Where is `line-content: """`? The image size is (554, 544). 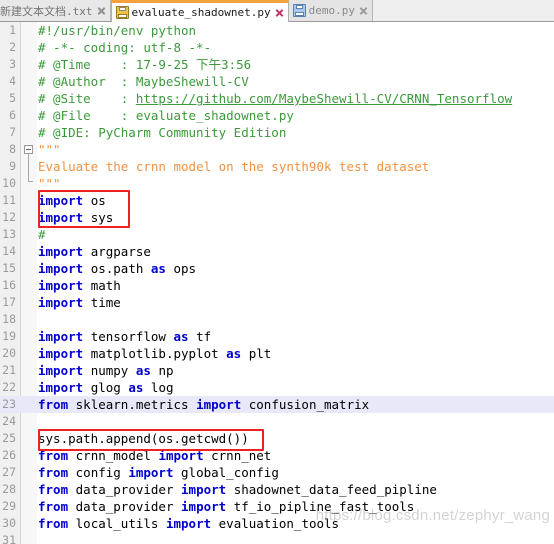 line-content: """ is located at coordinates (49, 149).